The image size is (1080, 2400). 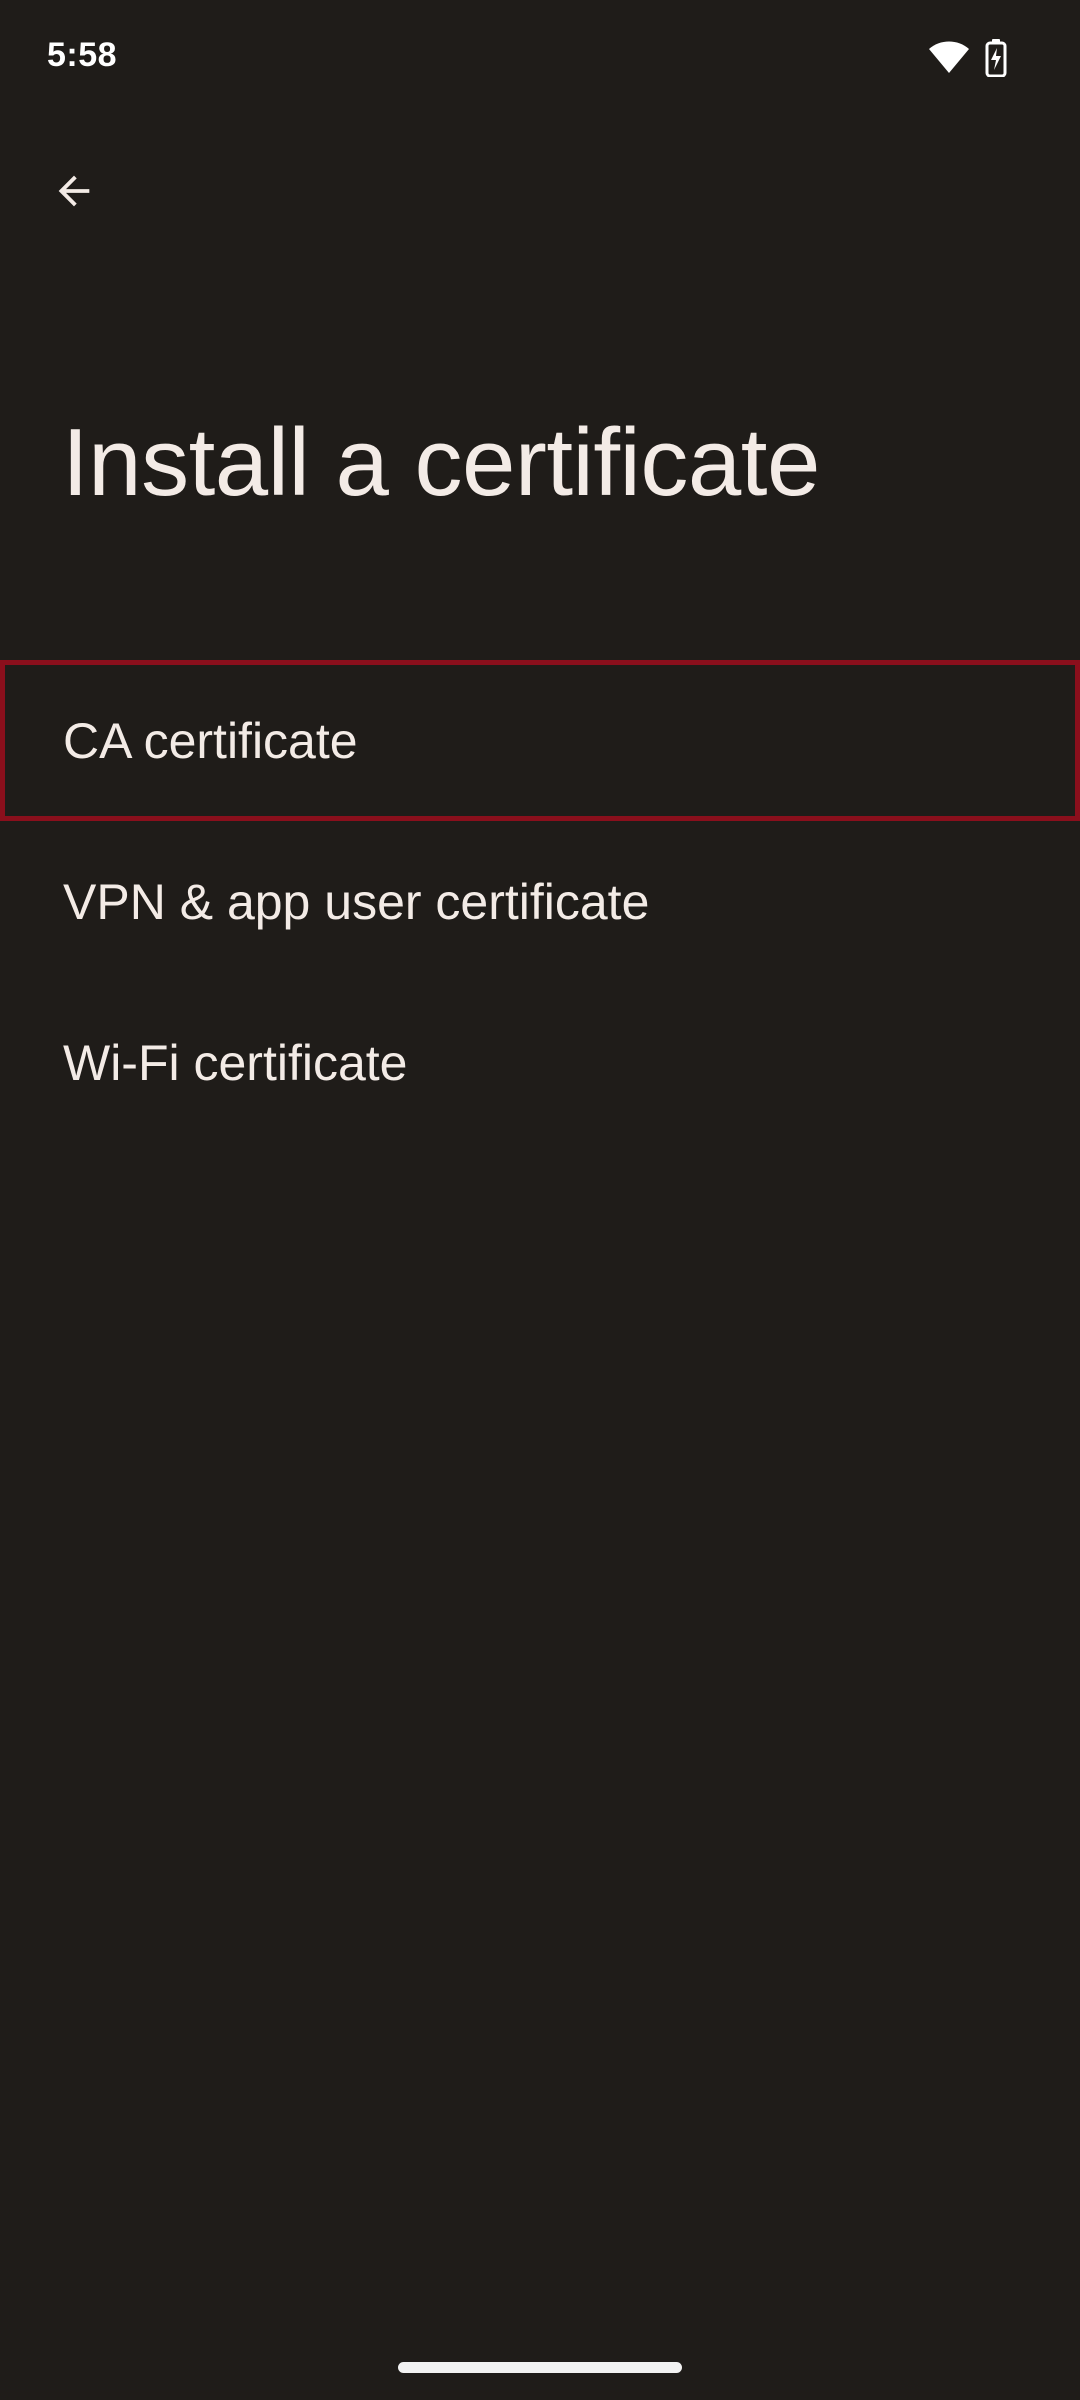 What do you see at coordinates (356, 901) in the screenshot?
I see `list-item-label: VPN & app user certificate` at bounding box center [356, 901].